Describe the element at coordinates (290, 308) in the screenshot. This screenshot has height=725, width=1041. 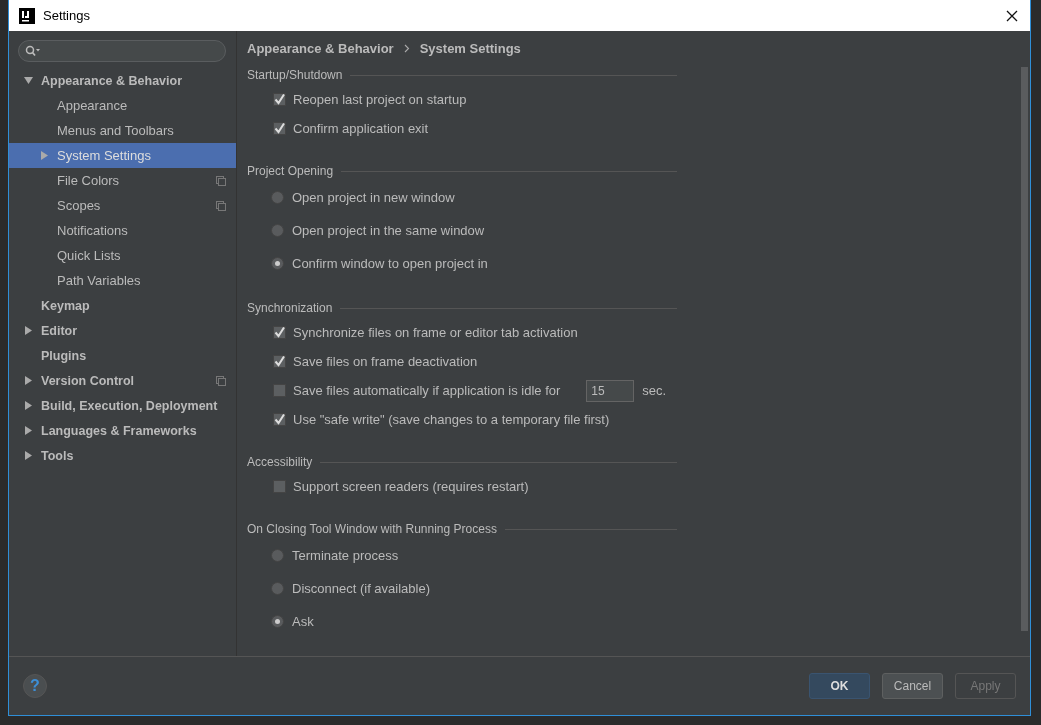
I see `section-title: Synchronization` at that location.